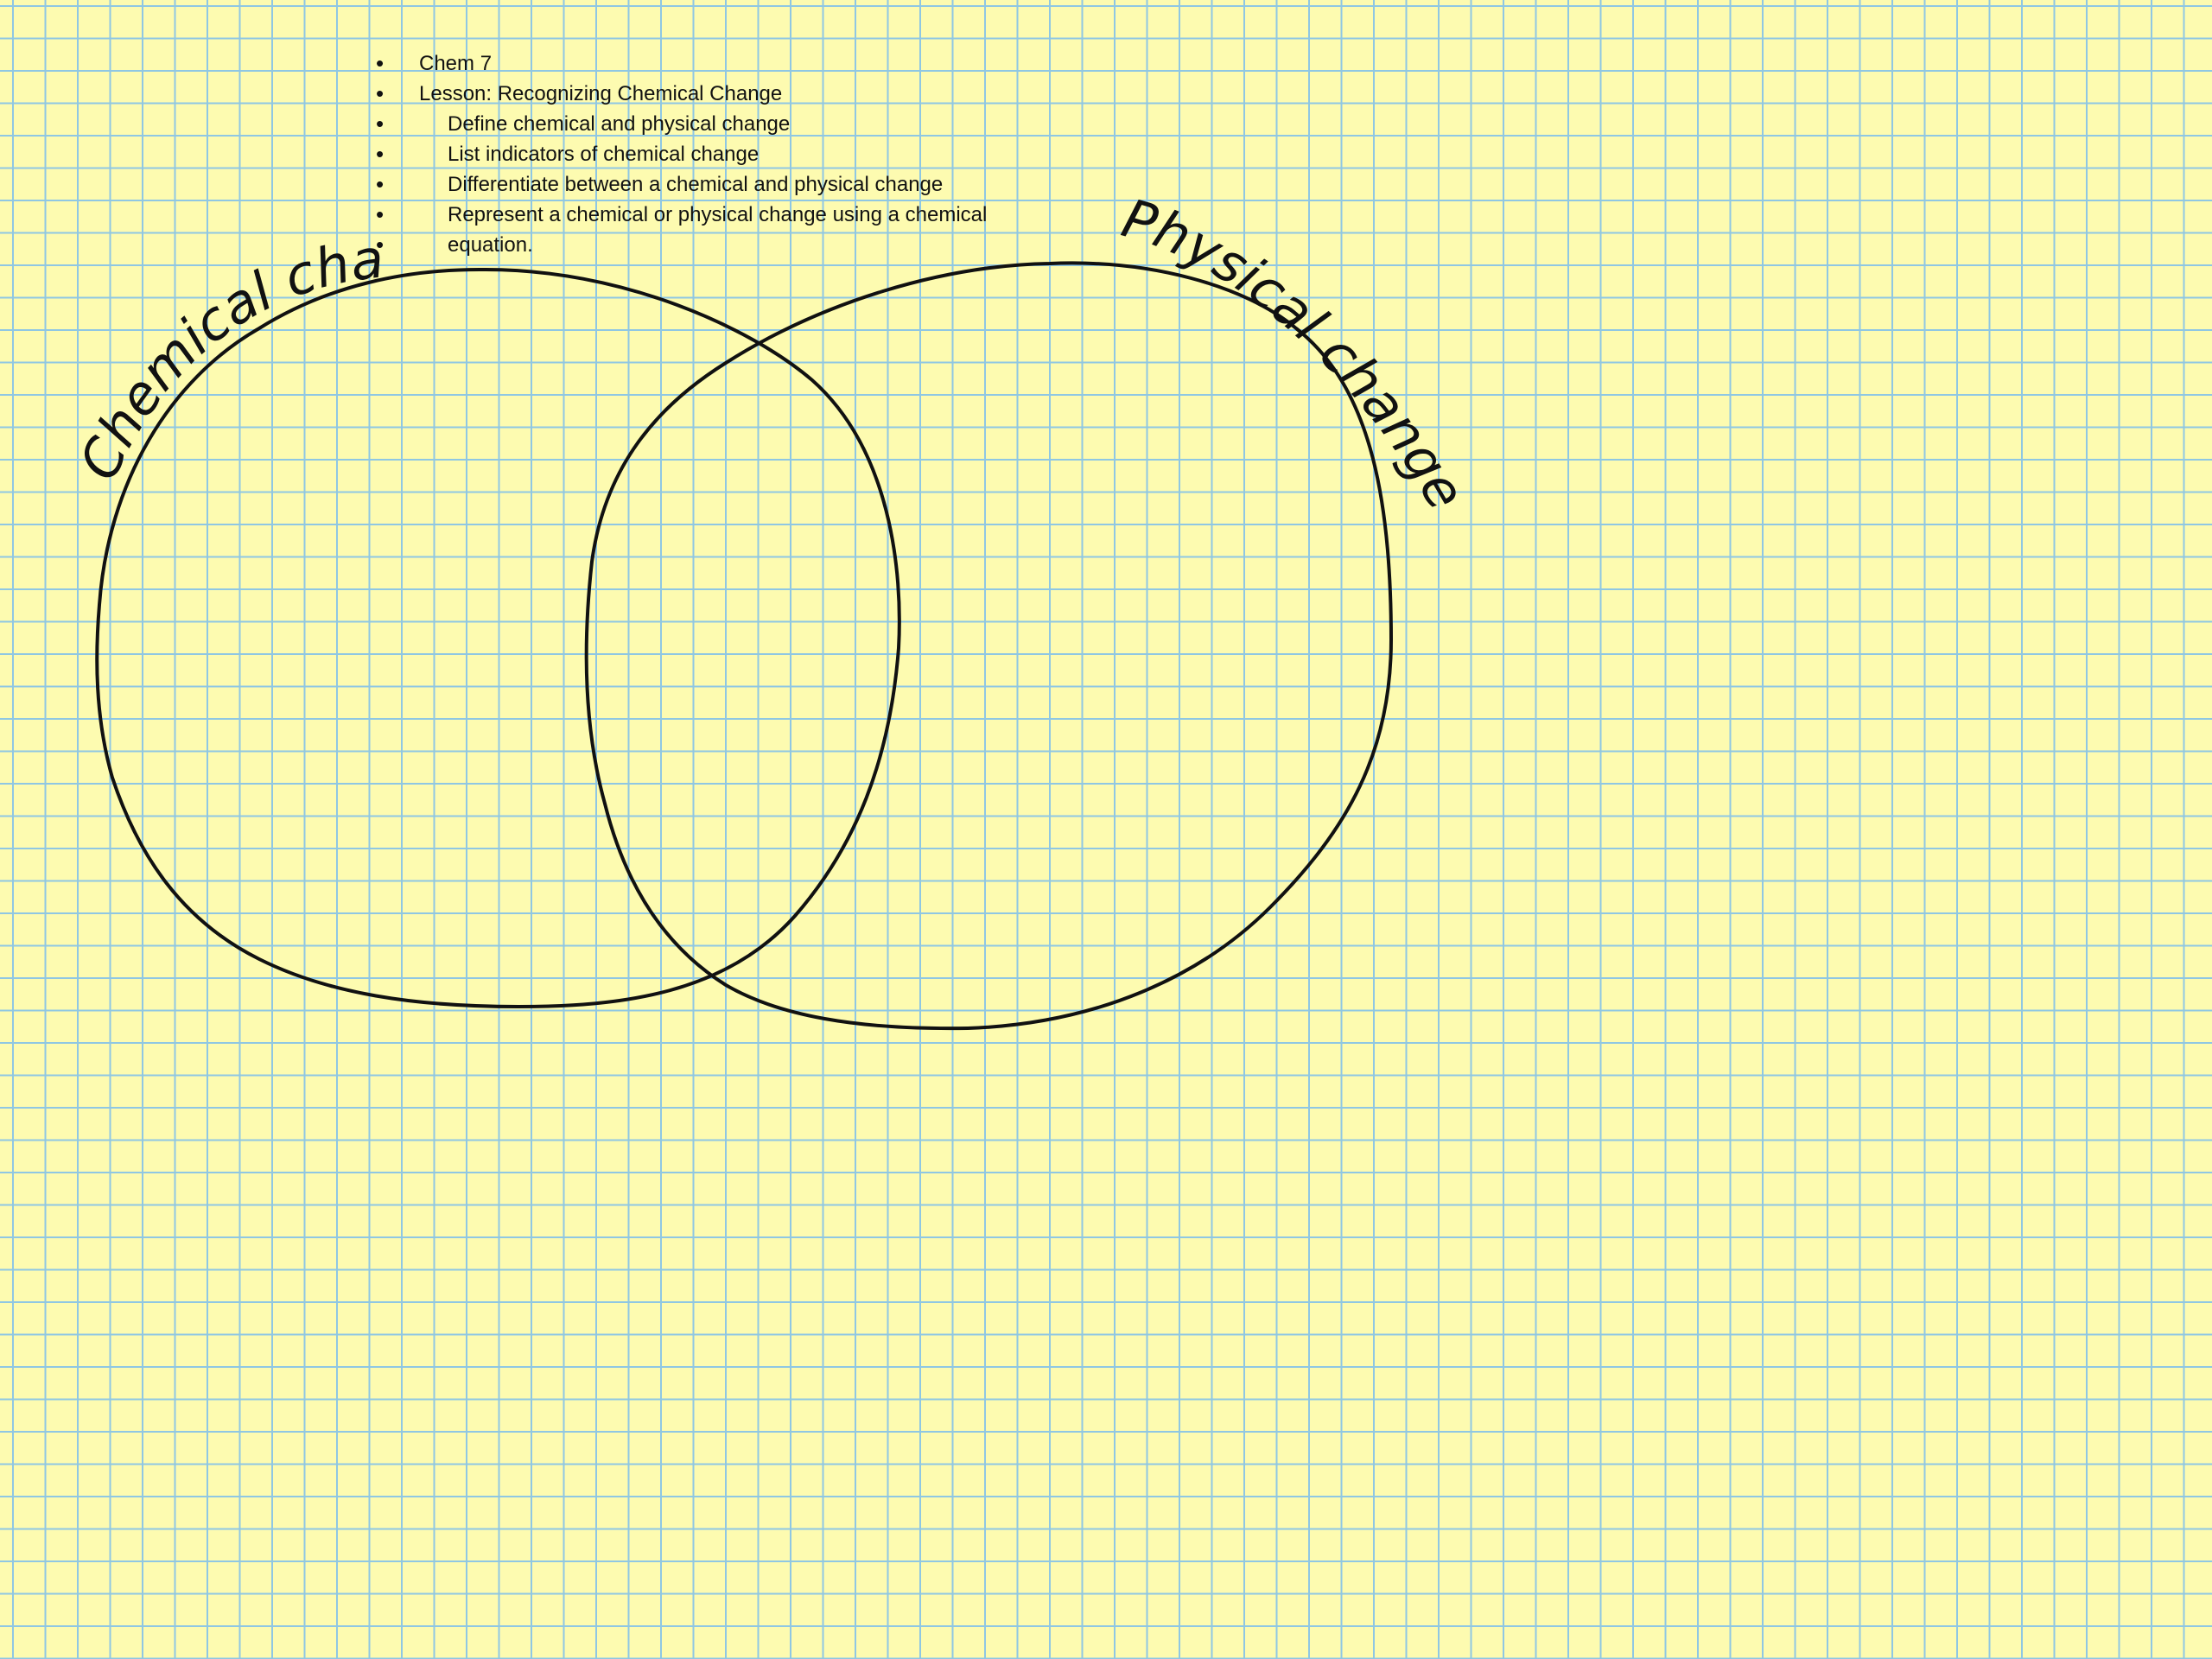  I want to click on chemical-change-label-text: Chemical change, so click(193, 244).